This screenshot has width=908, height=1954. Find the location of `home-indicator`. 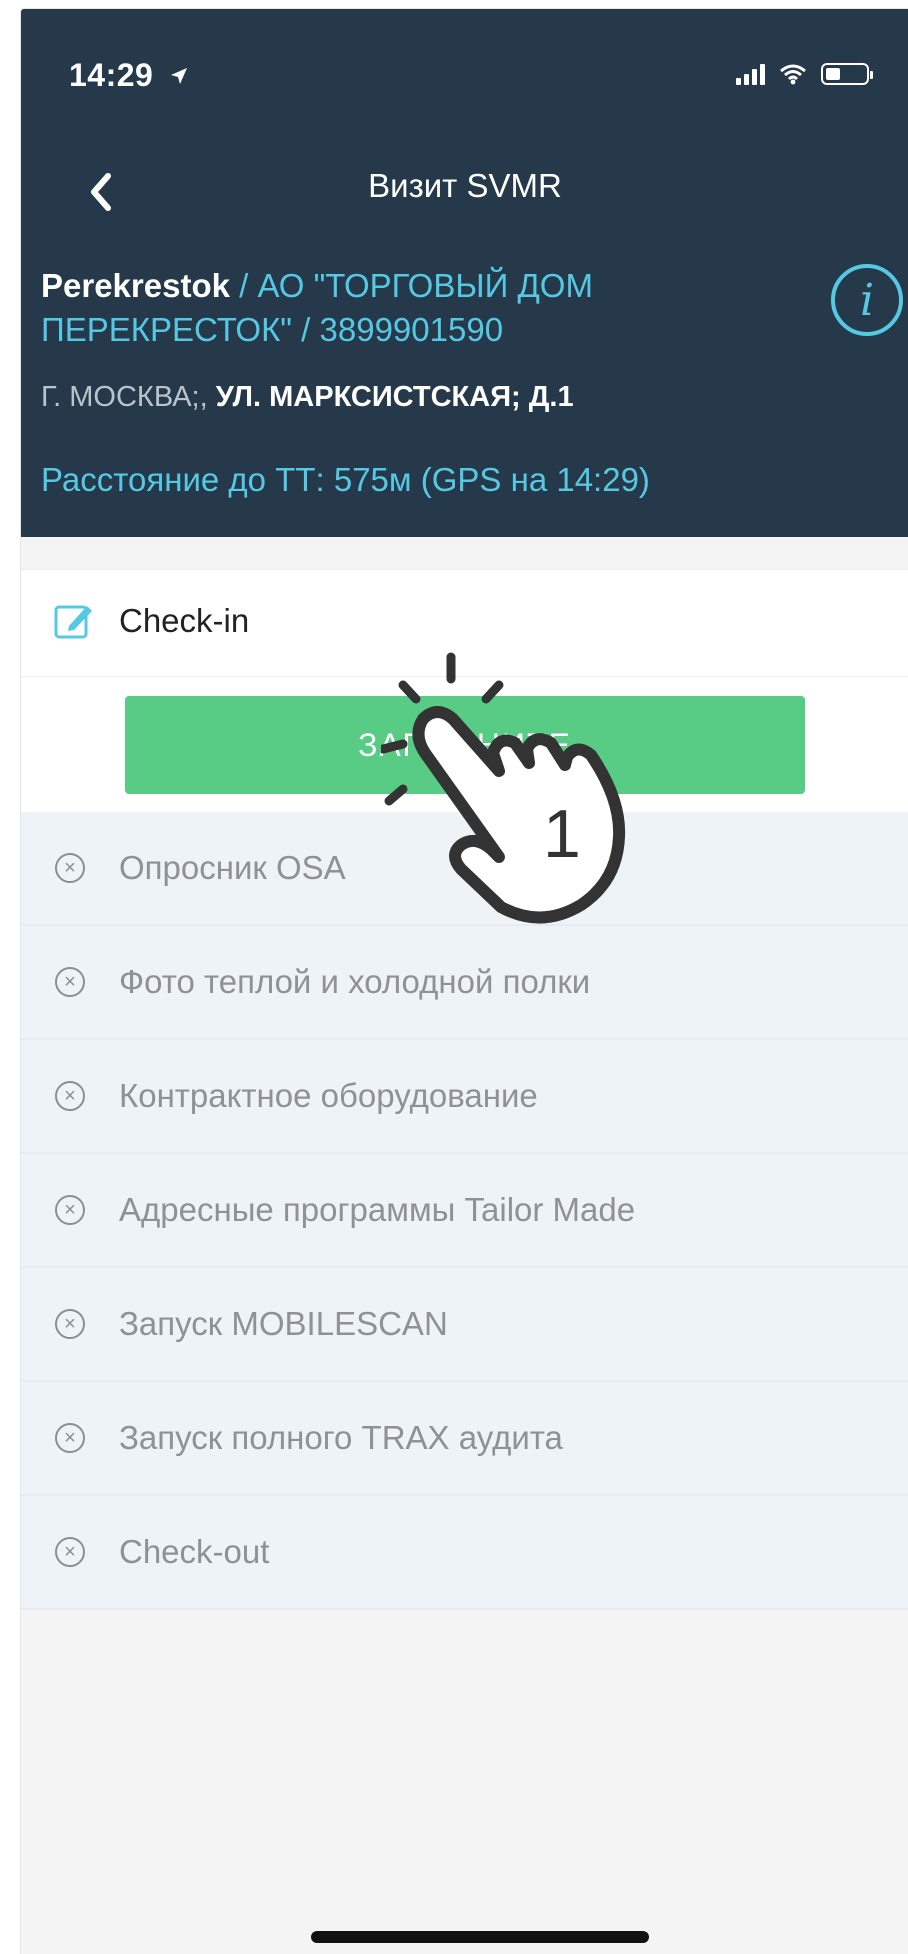

home-indicator is located at coordinates (480, 1937).